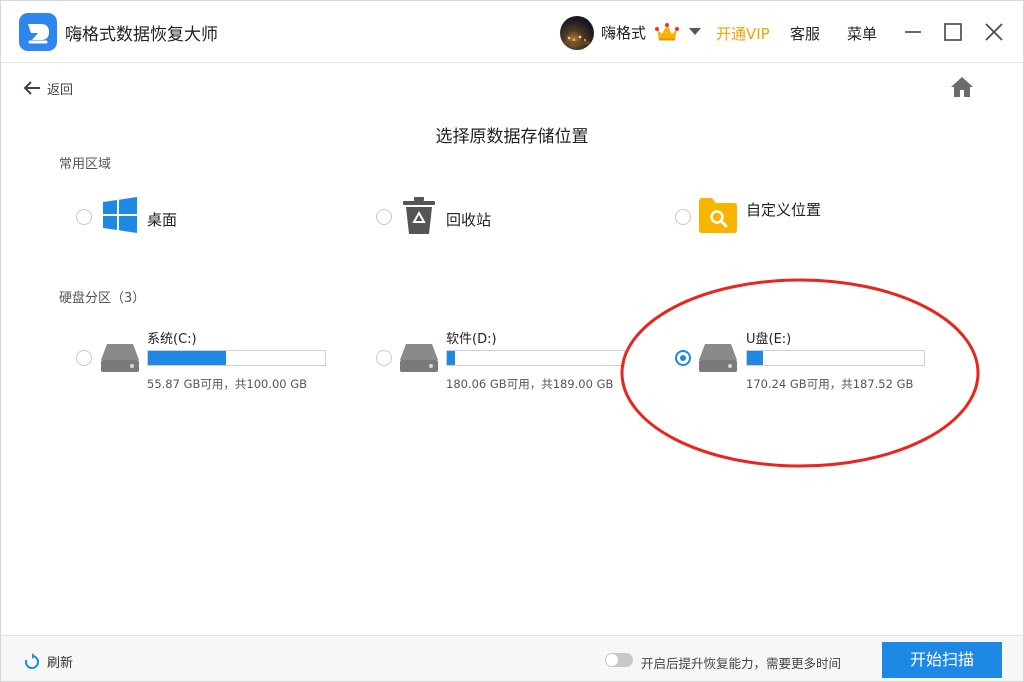 This screenshot has width=1024, height=682. What do you see at coordinates (471, 337) in the screenshot?
I see `disk-d-name: 软件(D:)` at bounding box center [471, 337].